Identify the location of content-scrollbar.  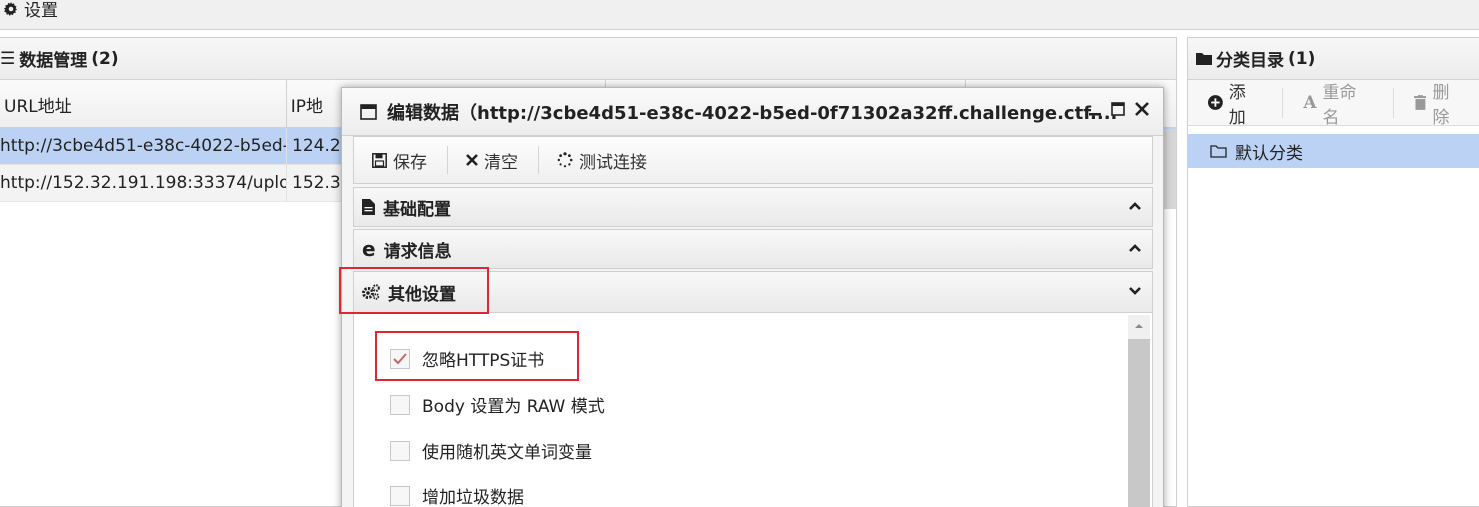
(1139, 411).